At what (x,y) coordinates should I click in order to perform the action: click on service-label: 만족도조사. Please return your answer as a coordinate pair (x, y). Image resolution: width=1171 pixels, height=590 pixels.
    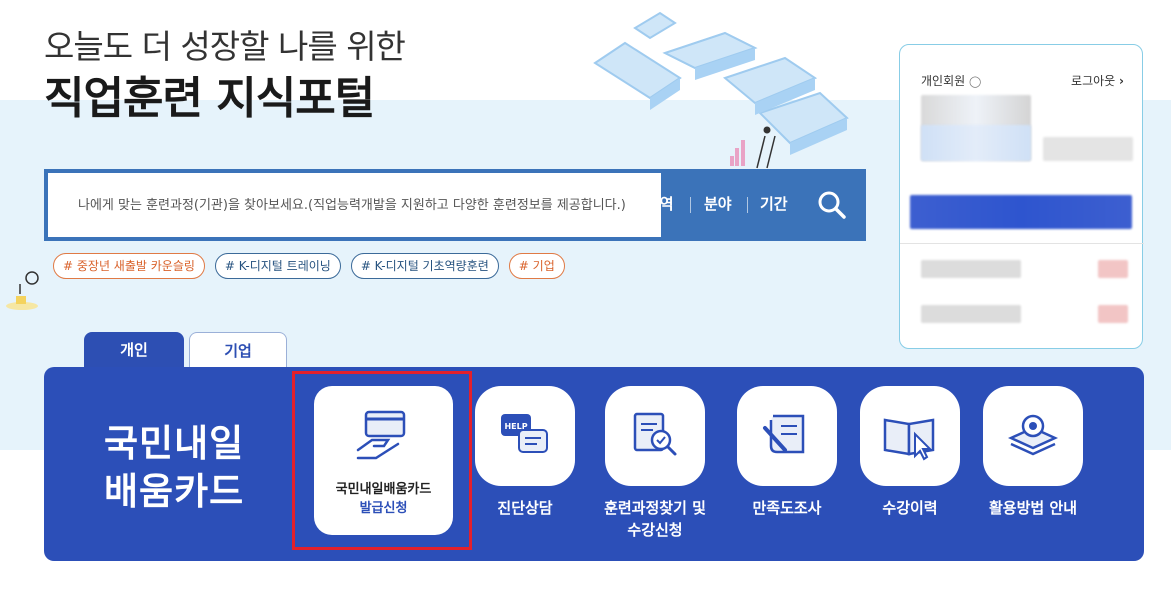
    Looking at the image, I should click on (787, 508).